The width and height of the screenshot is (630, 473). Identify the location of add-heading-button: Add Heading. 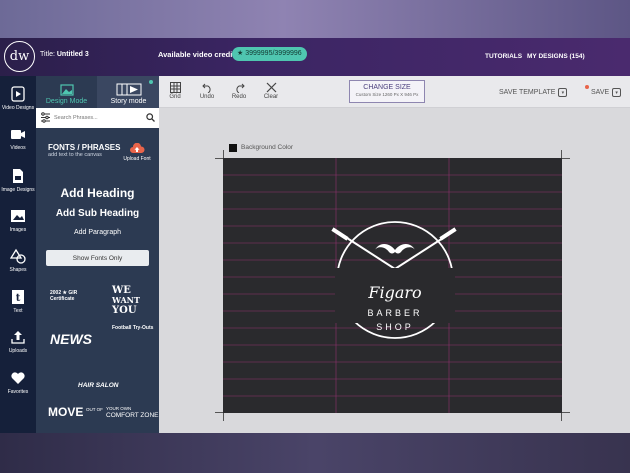
(97, 193).